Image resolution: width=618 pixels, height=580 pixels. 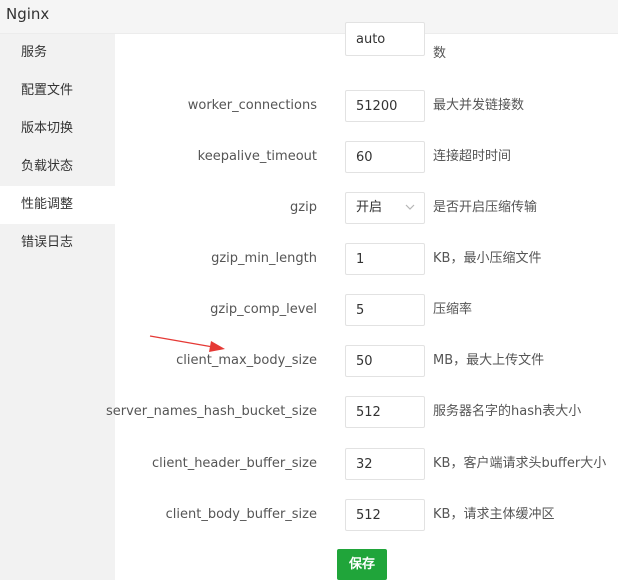 I want to click on worker-connections-label: worker_connections, so click(x=252, y=105).